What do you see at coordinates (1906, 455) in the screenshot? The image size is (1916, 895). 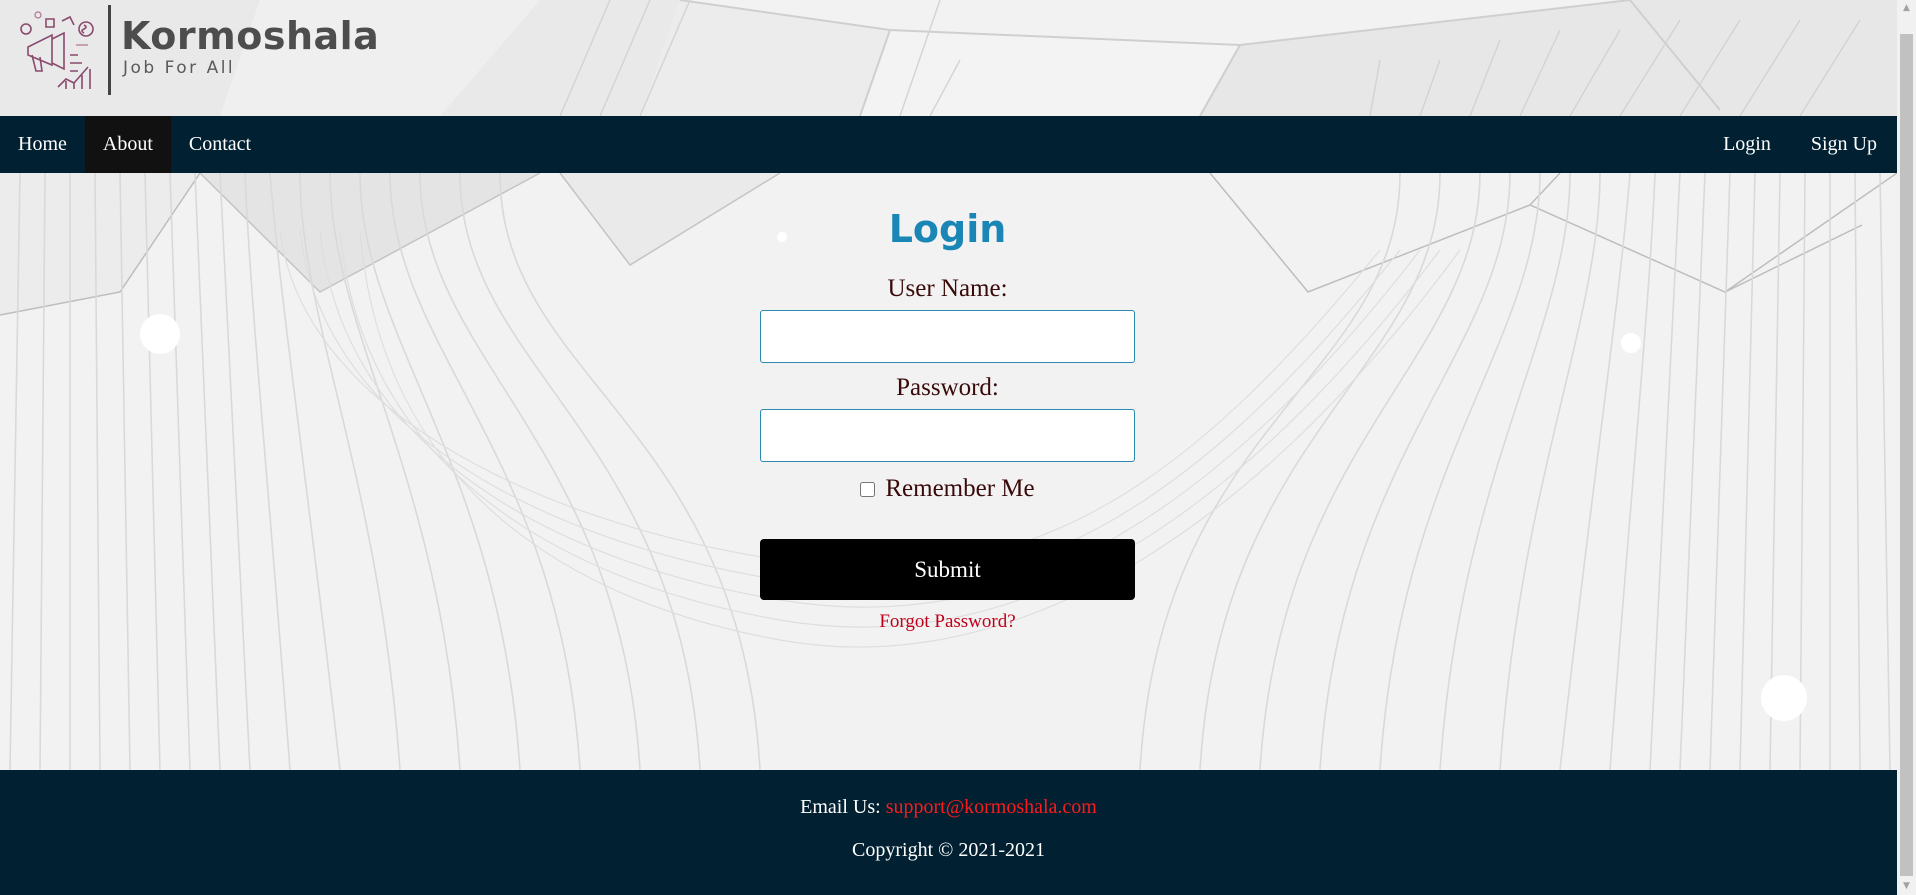 I see `scrollbar-thumb` at bounding box center [1906, 455].